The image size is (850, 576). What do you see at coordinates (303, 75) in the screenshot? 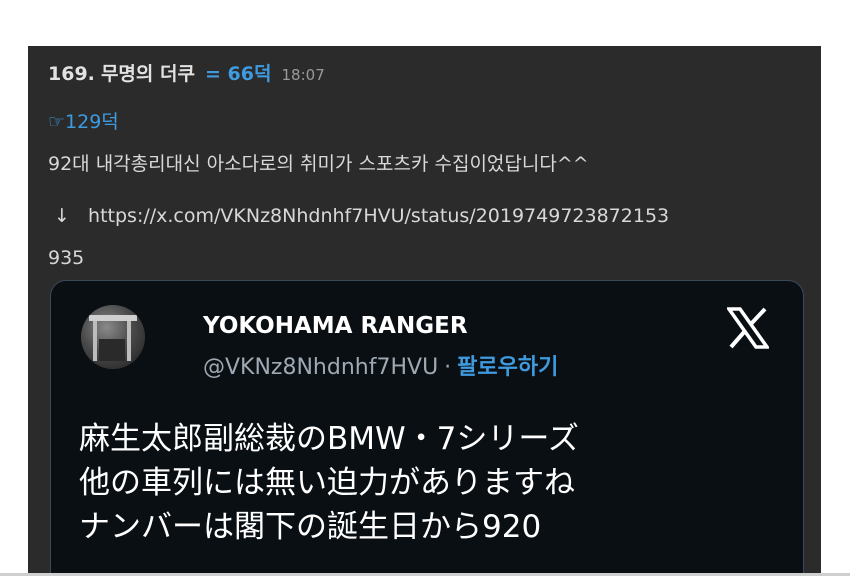
I see `comment-time: 18:07` at bounding box center [303, 75].